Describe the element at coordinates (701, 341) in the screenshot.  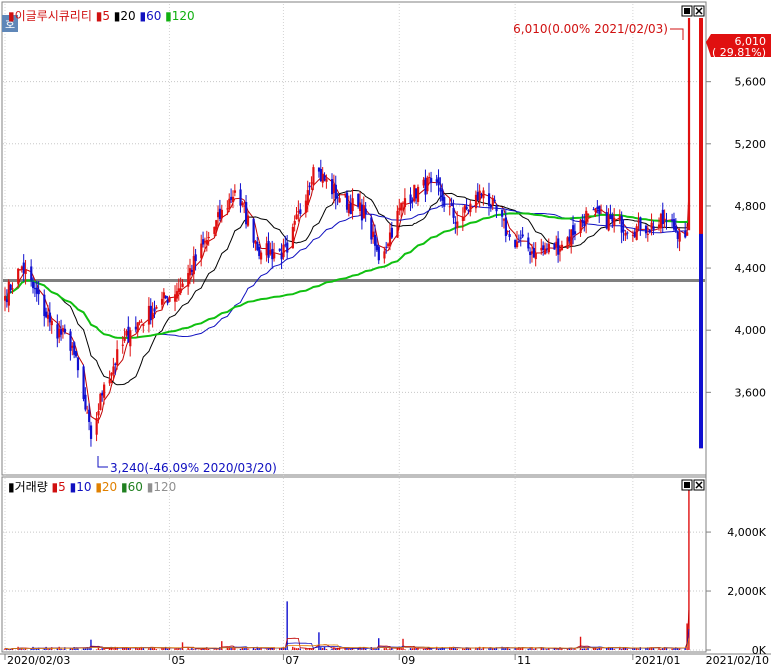
I see `axis-range-bar-down` at that location.